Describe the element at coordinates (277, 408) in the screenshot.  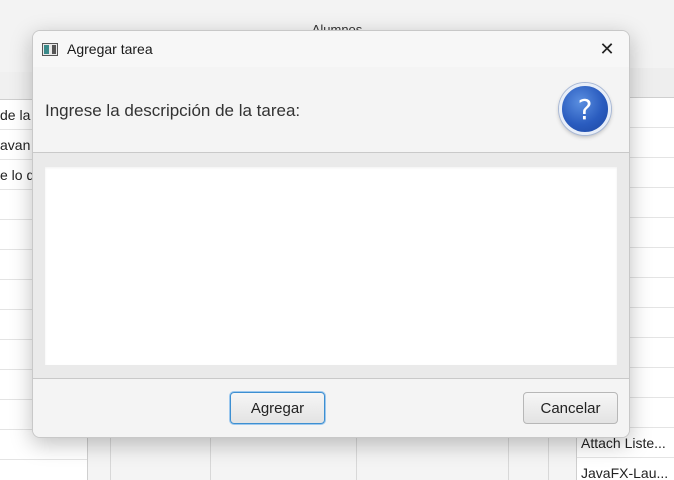
I see `add-button: Agregar` at that location.